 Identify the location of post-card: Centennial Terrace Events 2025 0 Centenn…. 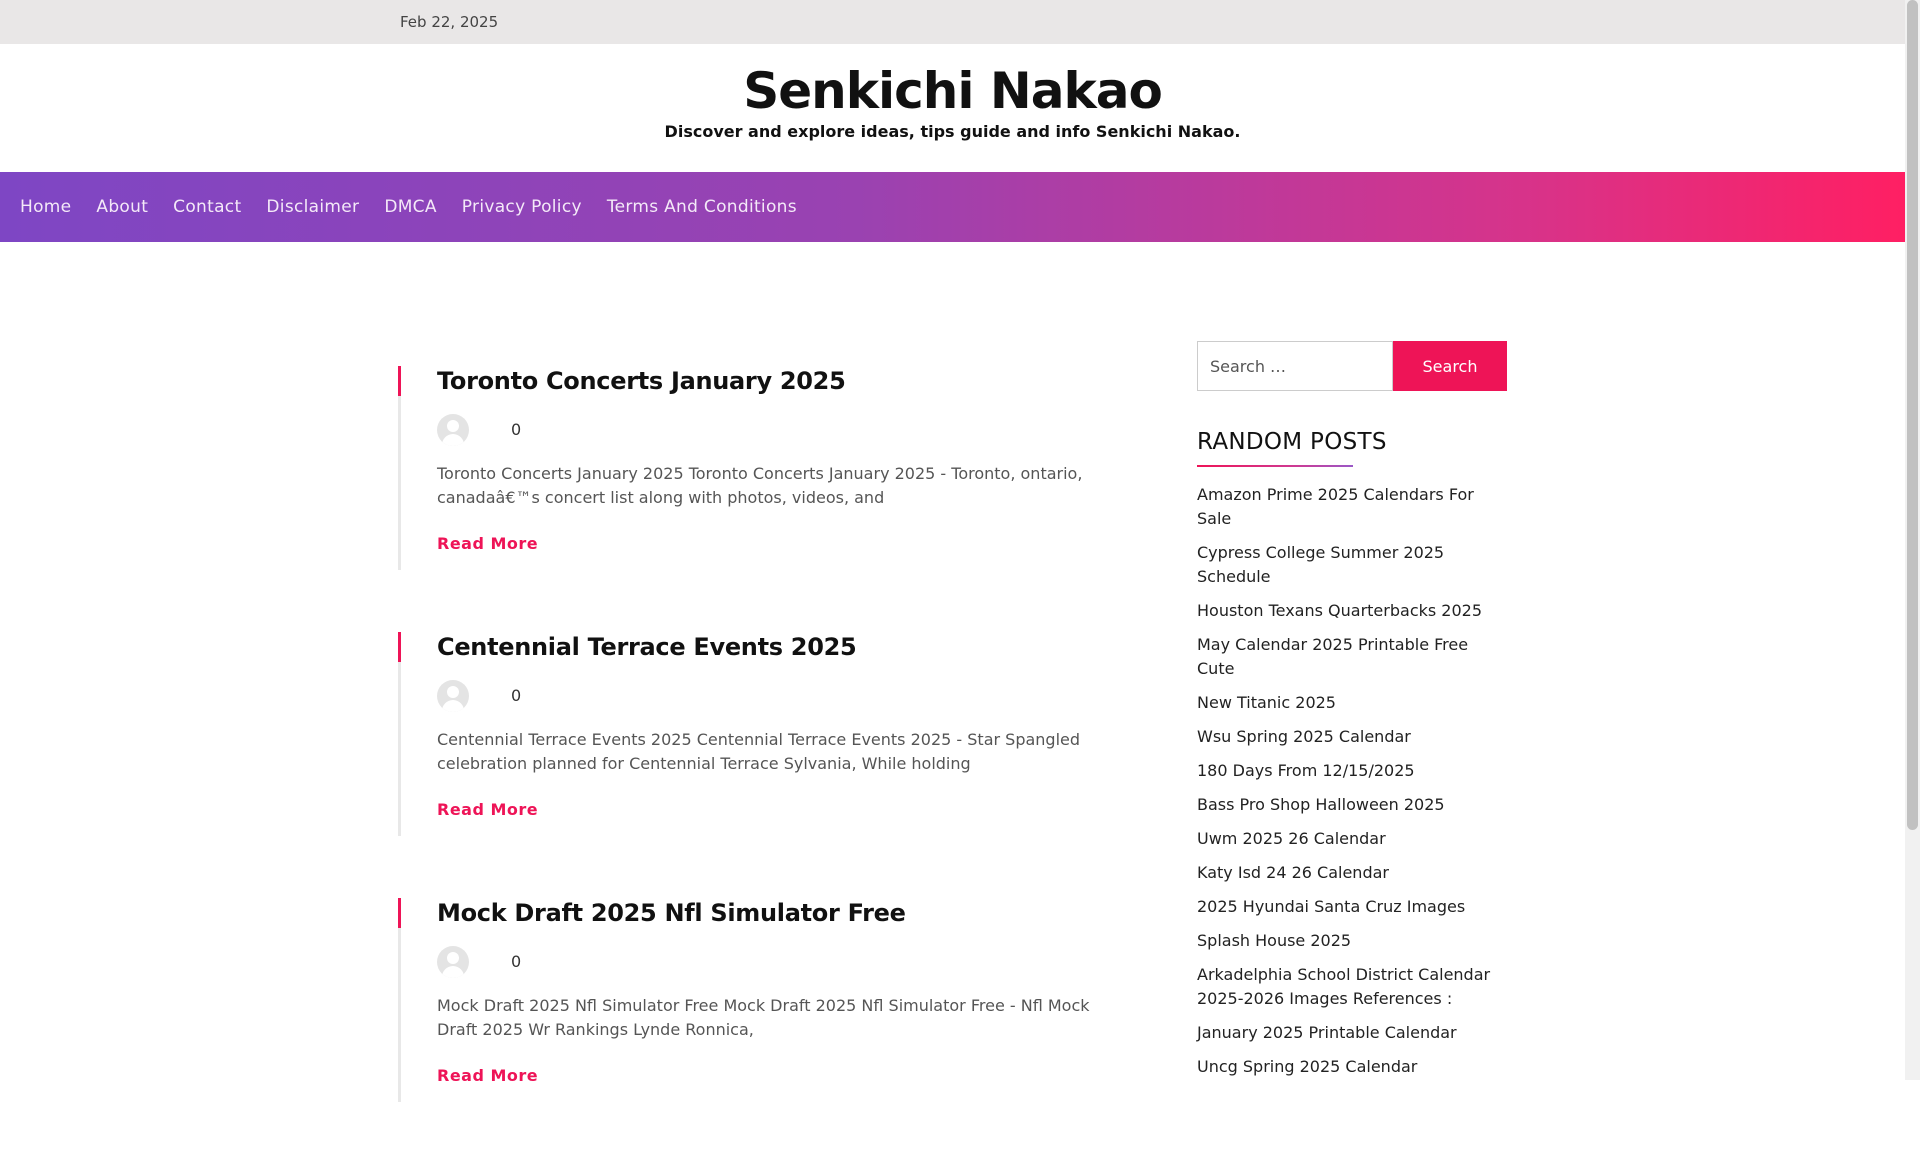
(748, 734).